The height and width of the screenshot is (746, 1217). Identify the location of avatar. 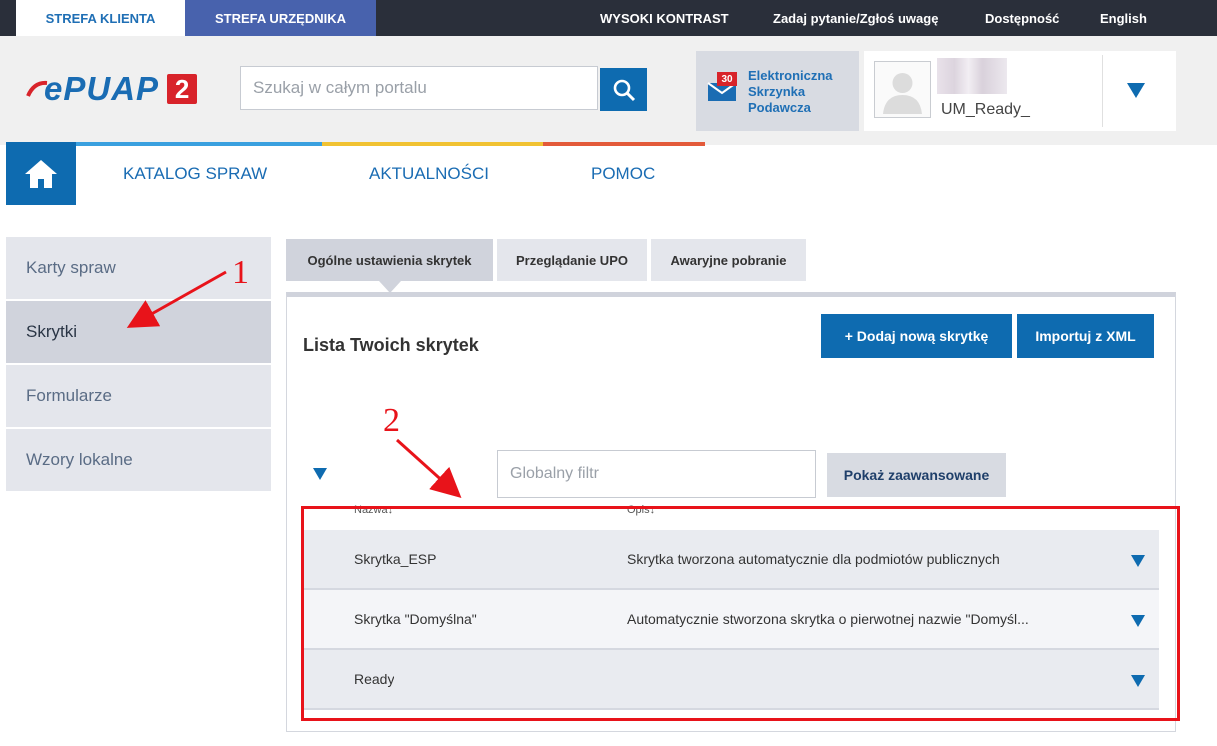
(902, 89).